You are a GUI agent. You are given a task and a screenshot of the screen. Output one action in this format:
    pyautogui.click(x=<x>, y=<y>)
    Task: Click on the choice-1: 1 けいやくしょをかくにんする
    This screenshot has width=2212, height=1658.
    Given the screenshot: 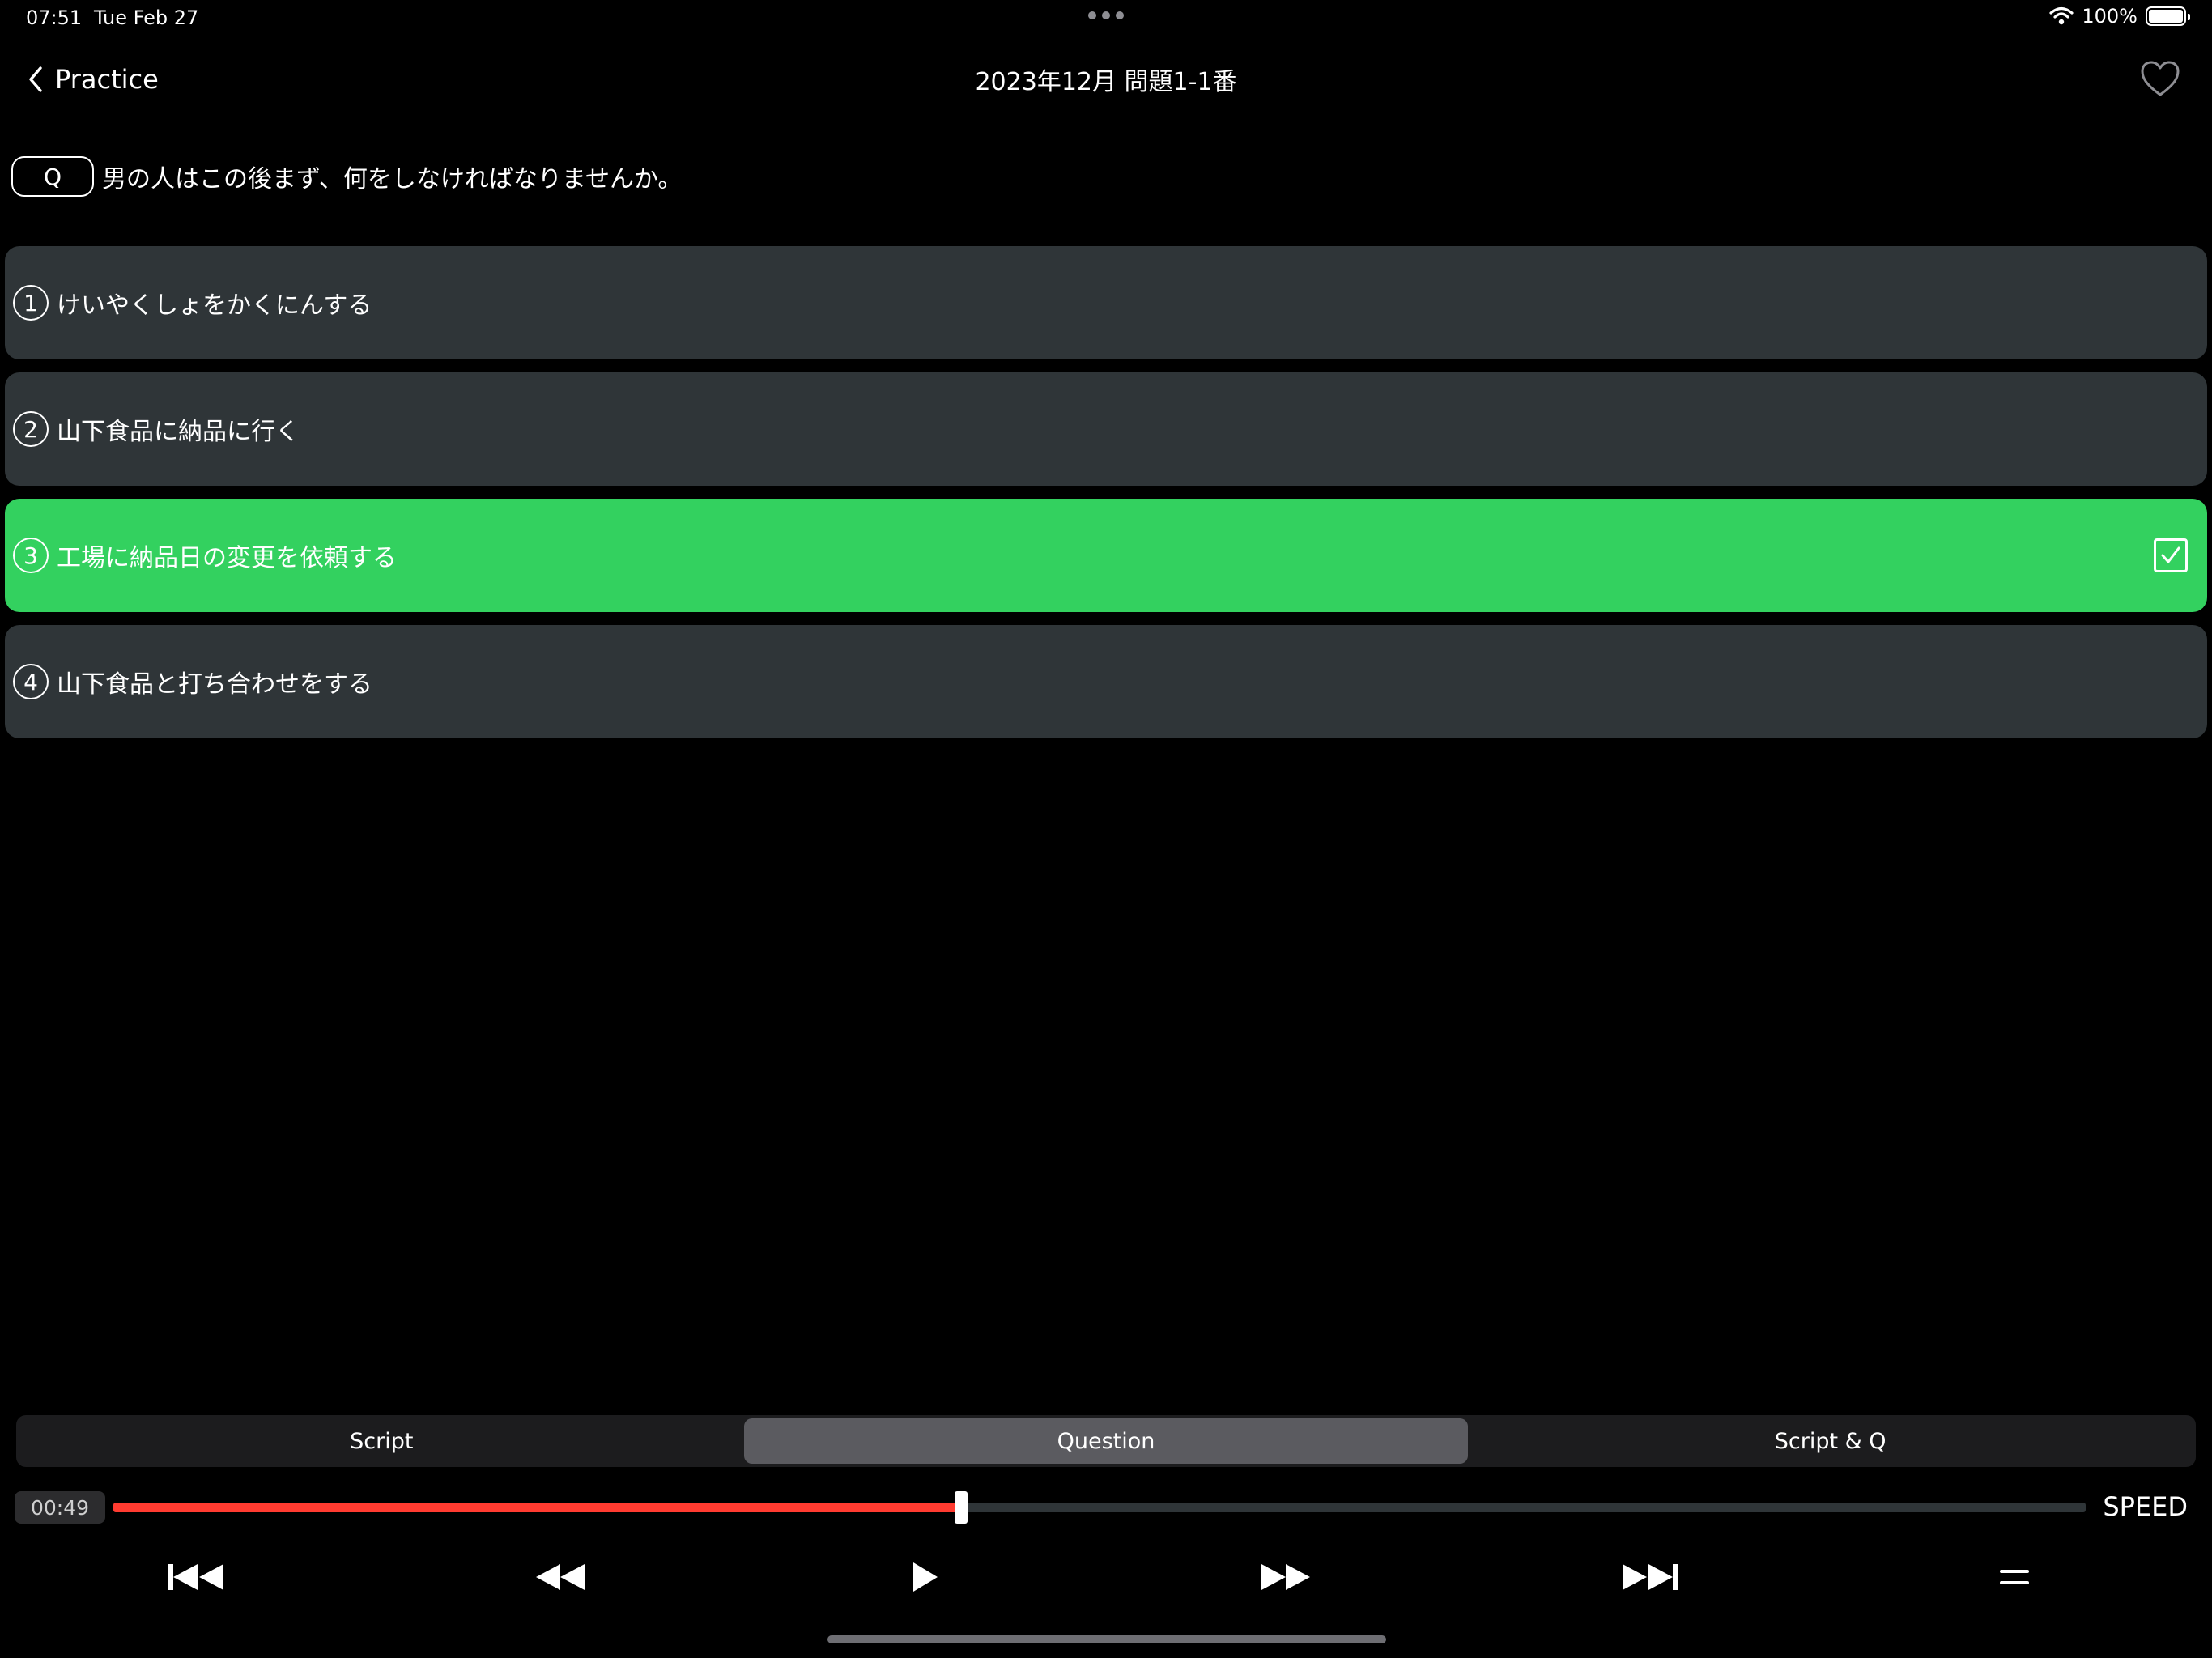 What is the action you would take?
    pyautogui.click(x=1106, y=302)
    